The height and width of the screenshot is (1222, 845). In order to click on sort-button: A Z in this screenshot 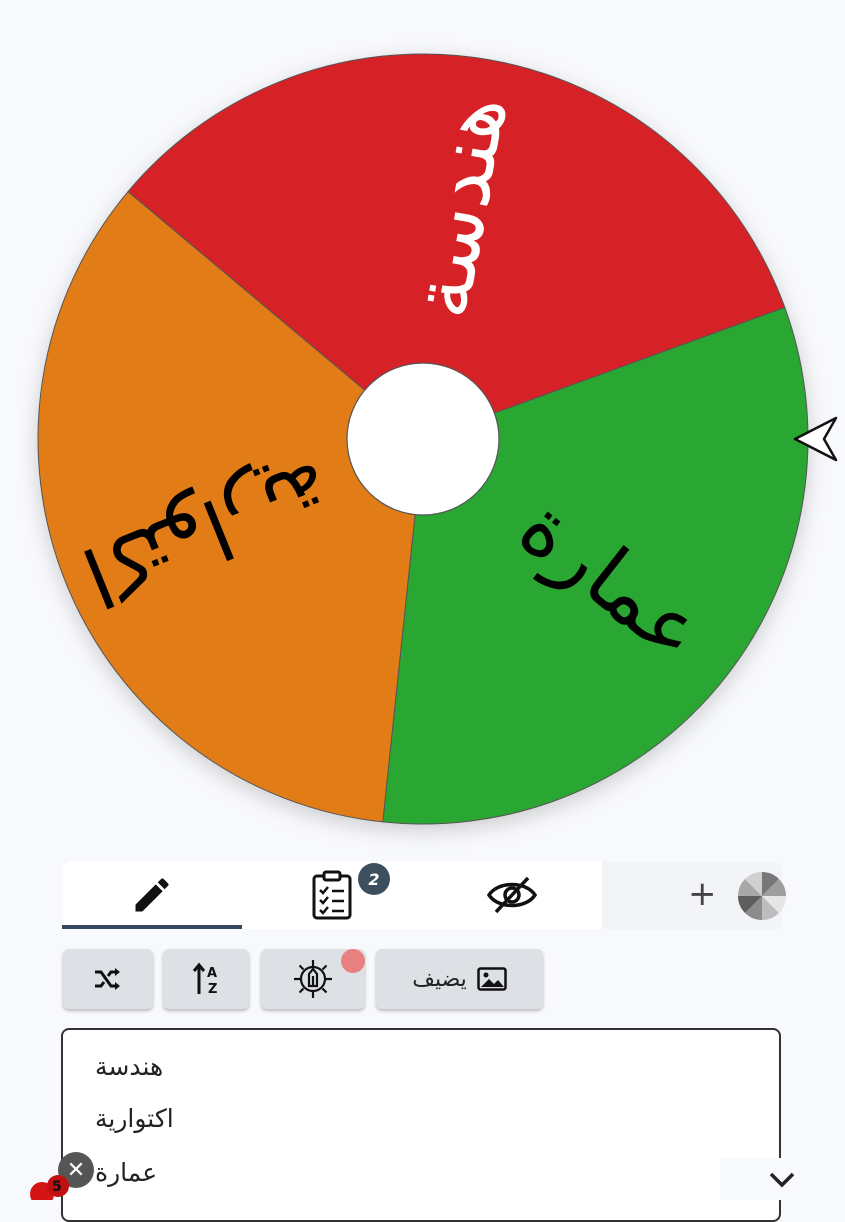, I will do `click(206, 979)`.